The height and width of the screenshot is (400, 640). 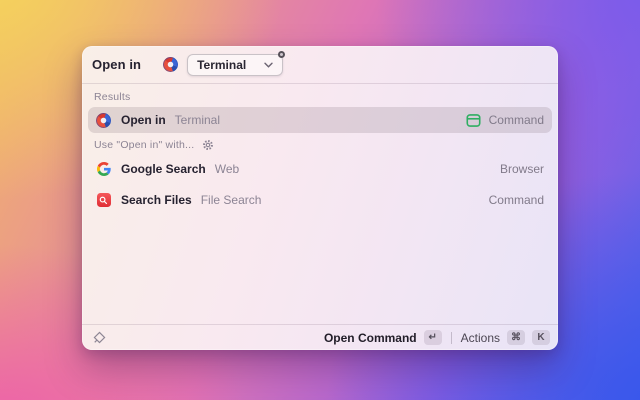 I want to click on row-title: Google Search, so click(x=163, y=169).